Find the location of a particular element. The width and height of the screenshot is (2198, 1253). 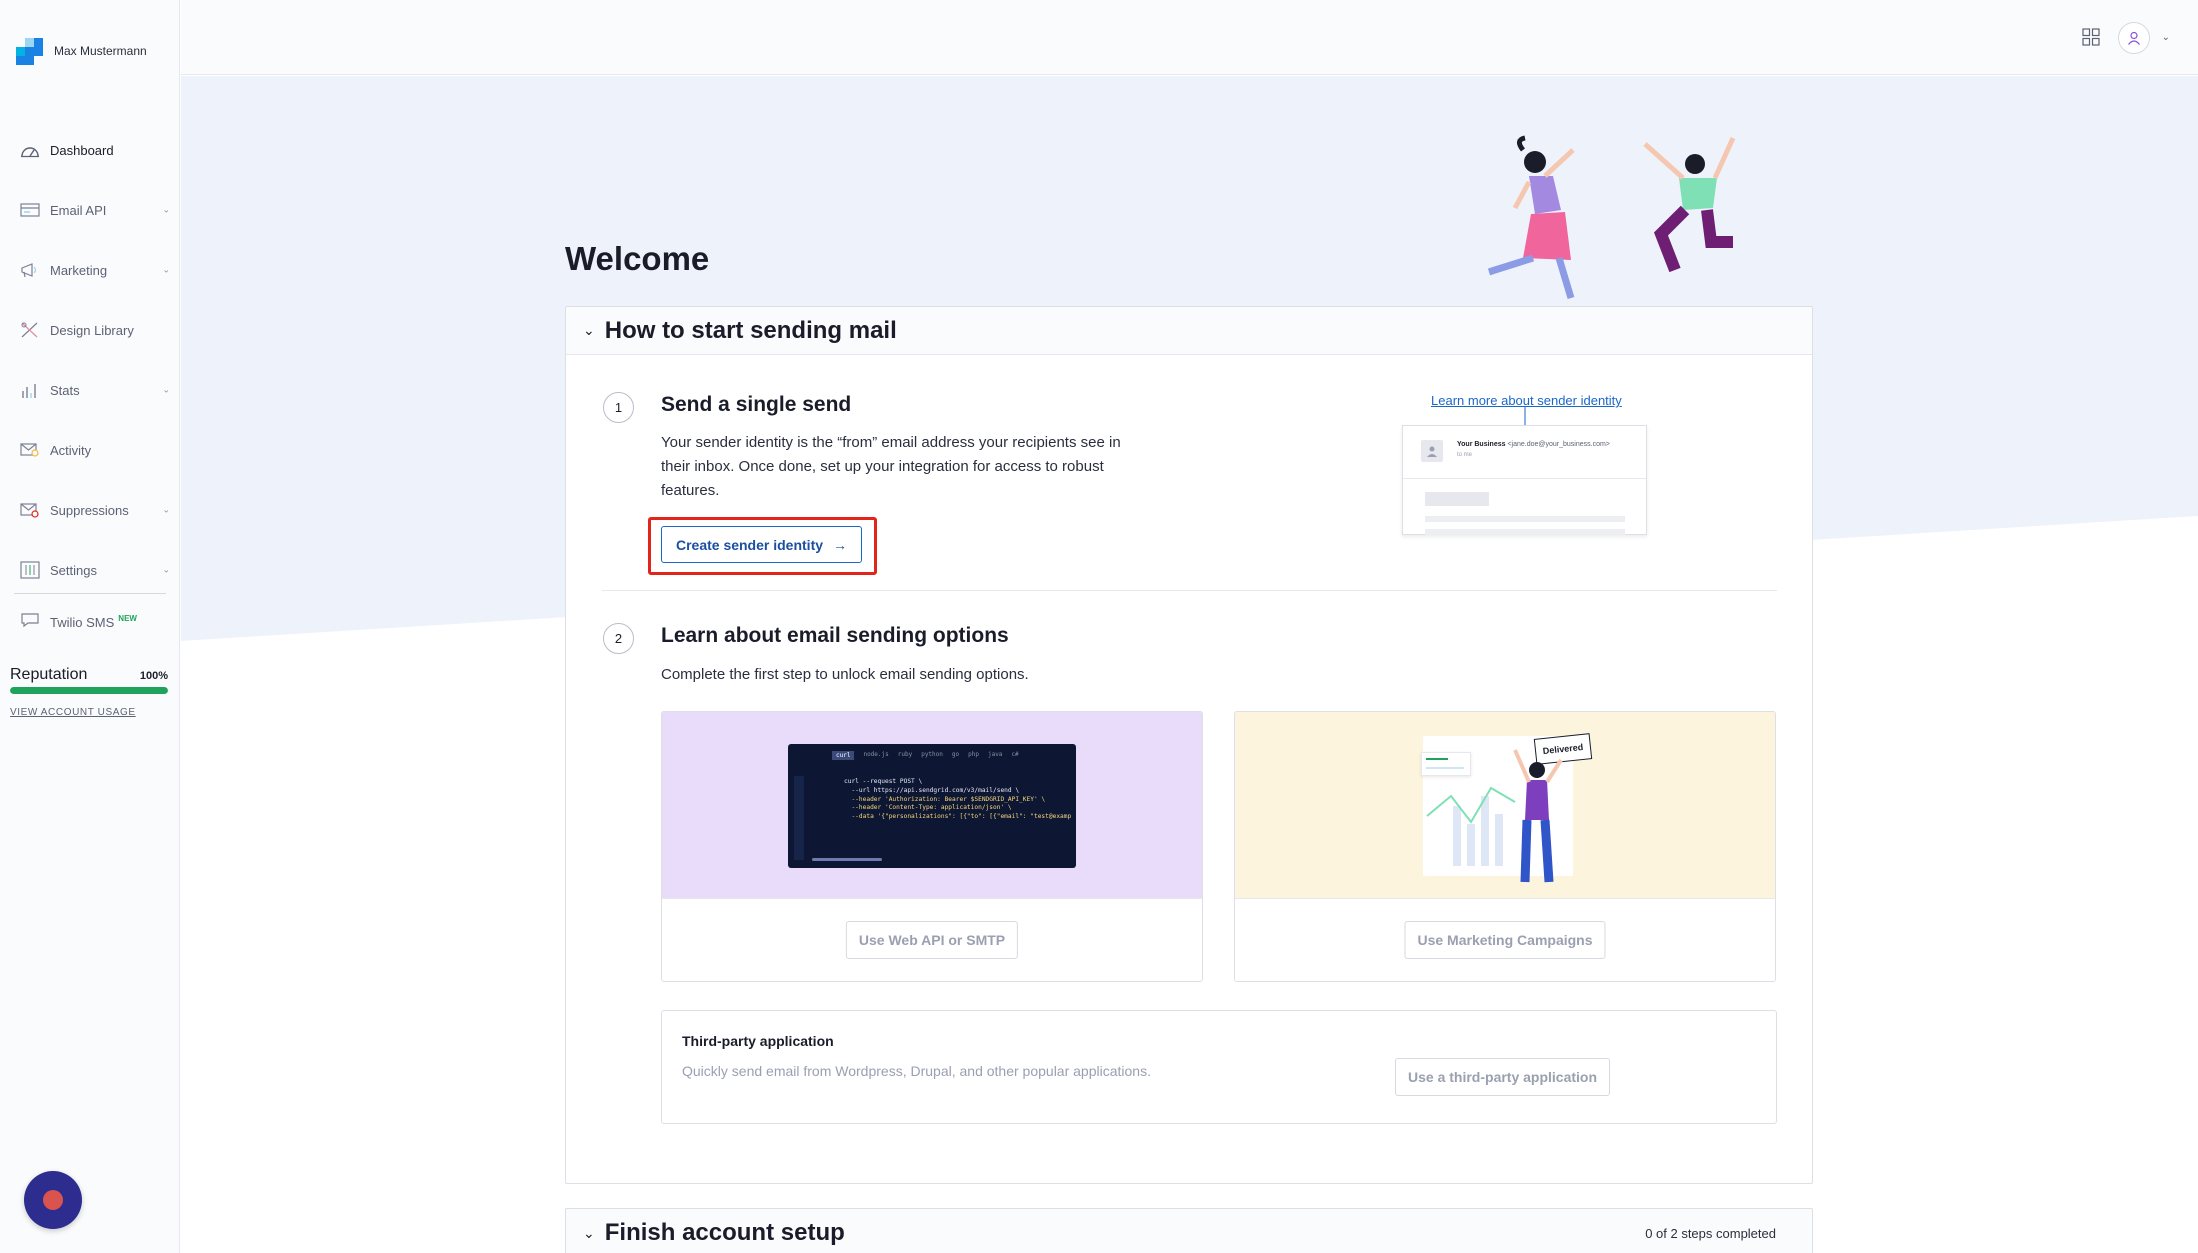

sidebar-item-email-api: Email API ⌄ is located at coordinates (90, 210).